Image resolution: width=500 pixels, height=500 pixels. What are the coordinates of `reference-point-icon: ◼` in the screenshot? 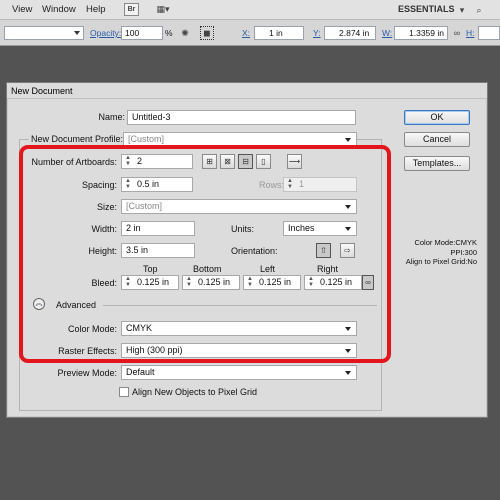 It's located at (207, 33).